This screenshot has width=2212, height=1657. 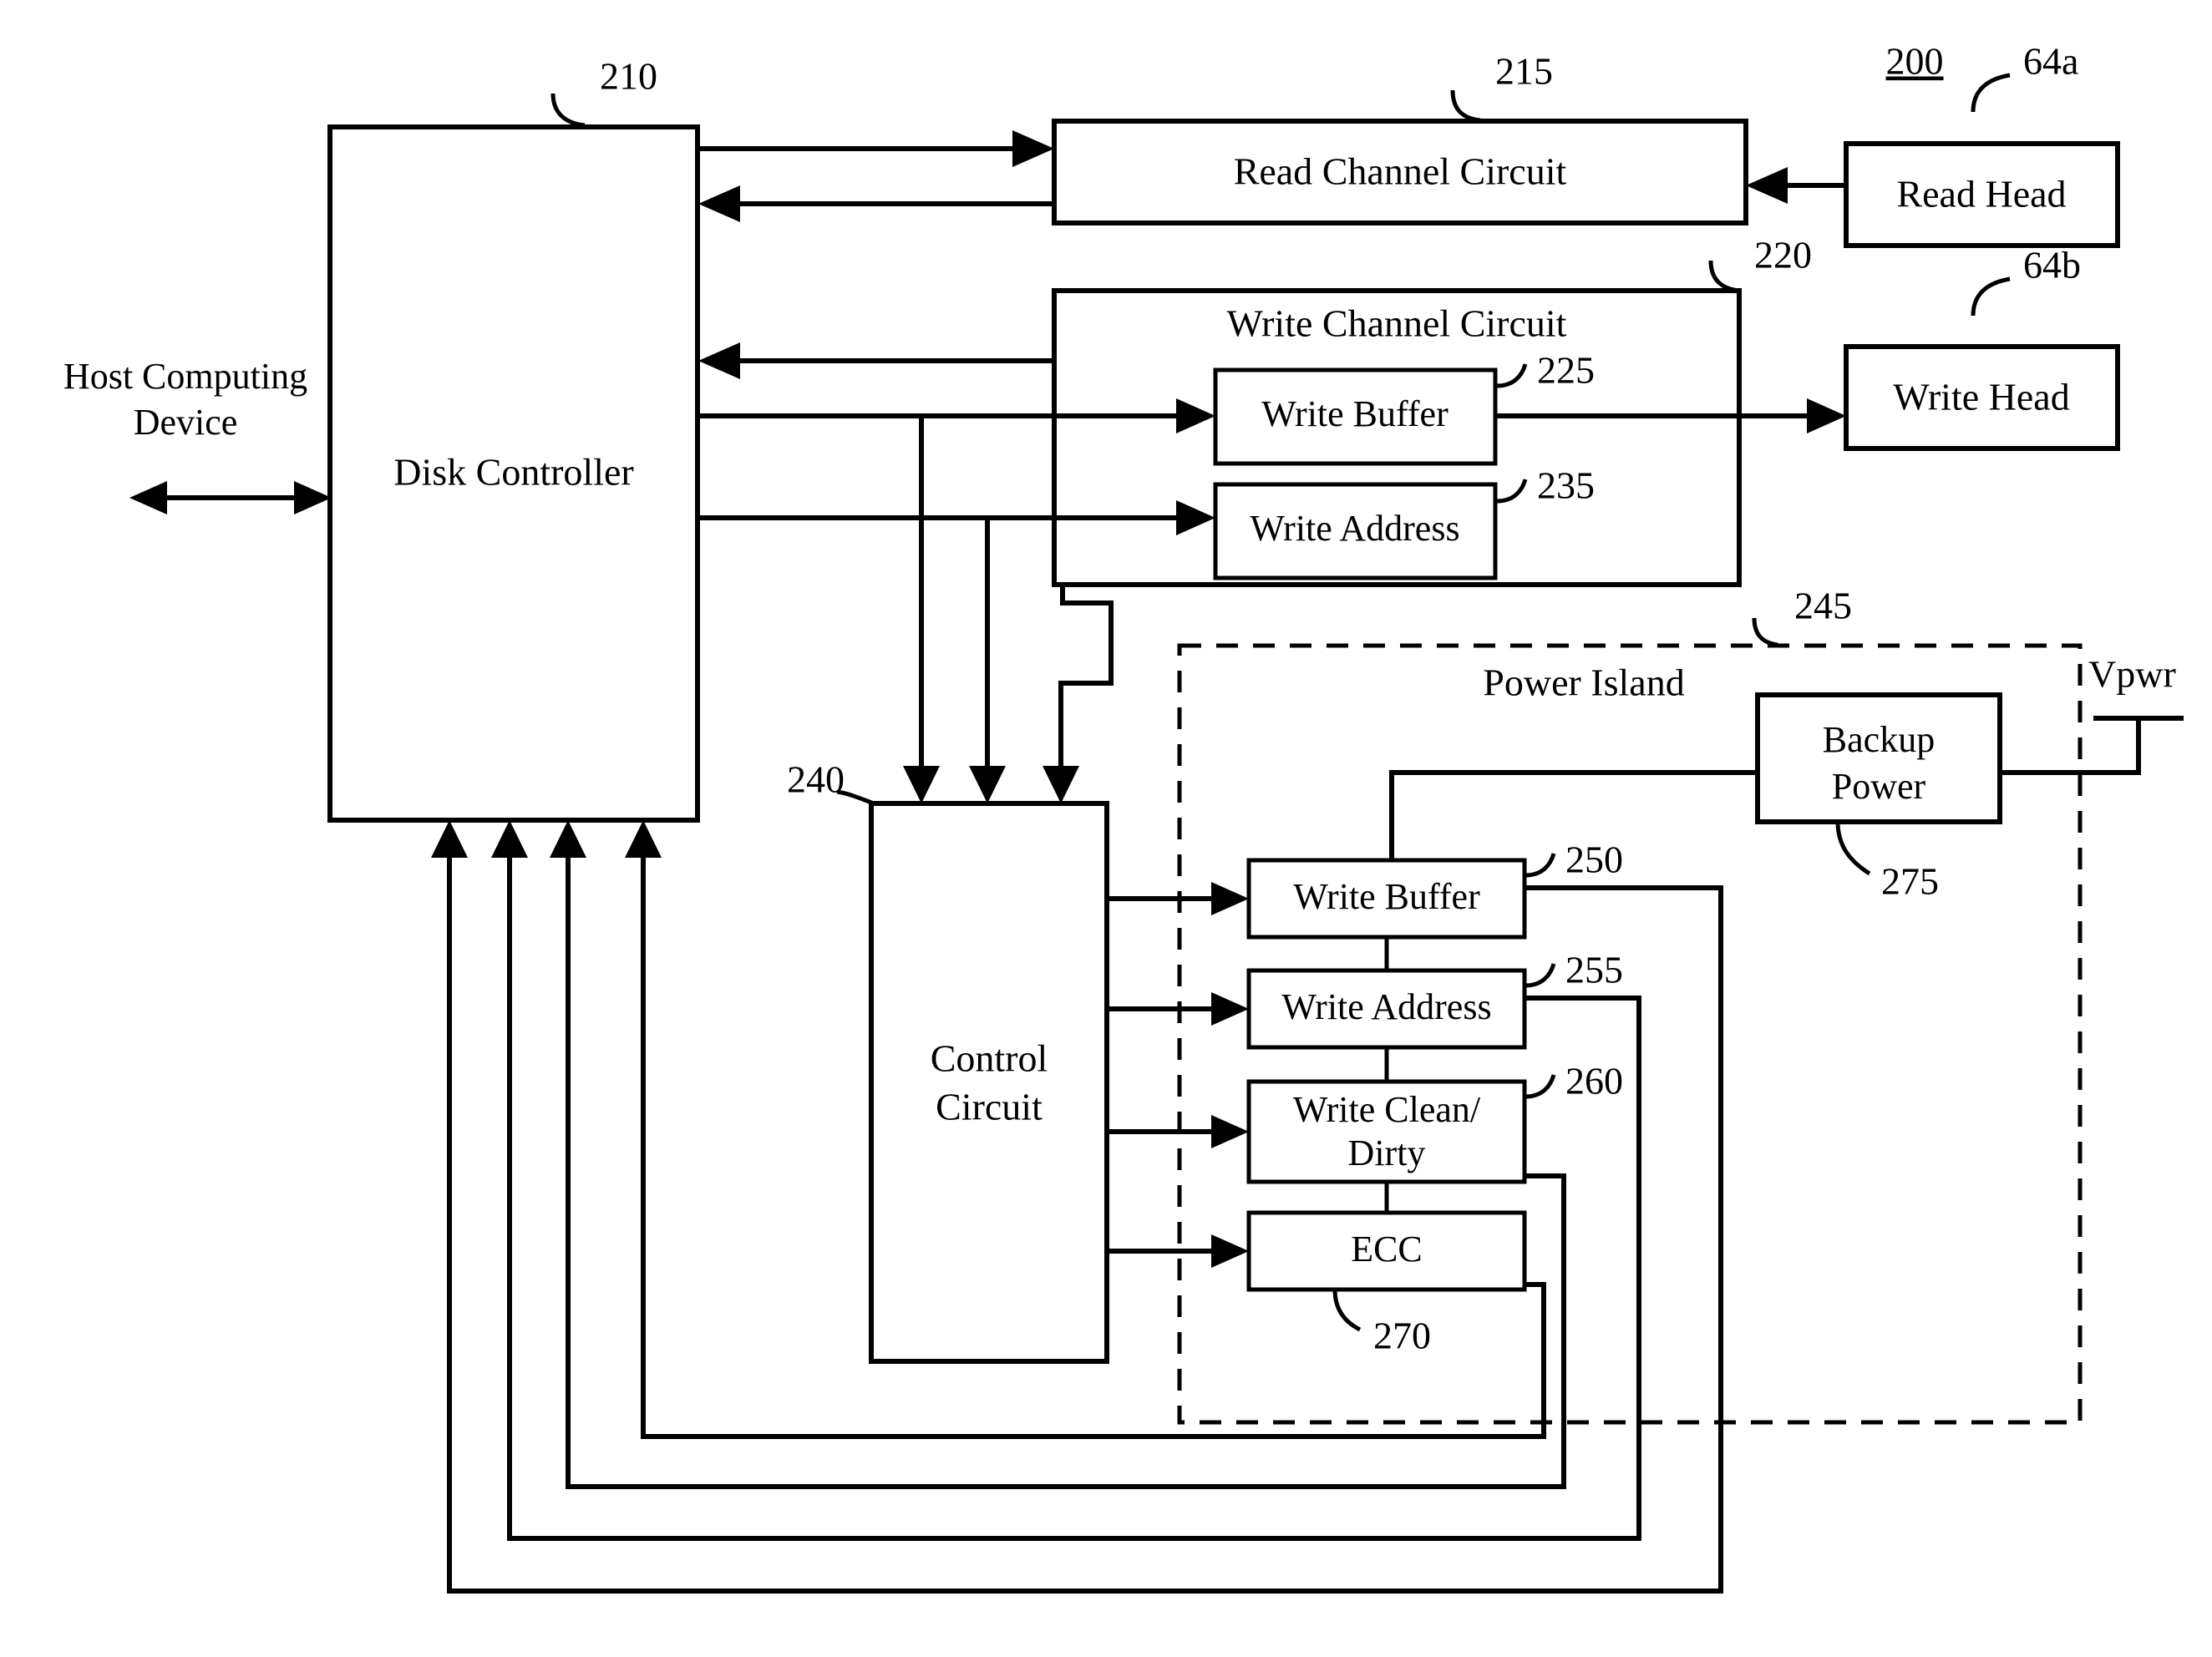 What do you see at coordinates (1823, 606) in the screenshot?
I see `ref-245: 245` at bounding box center [1823, 606].